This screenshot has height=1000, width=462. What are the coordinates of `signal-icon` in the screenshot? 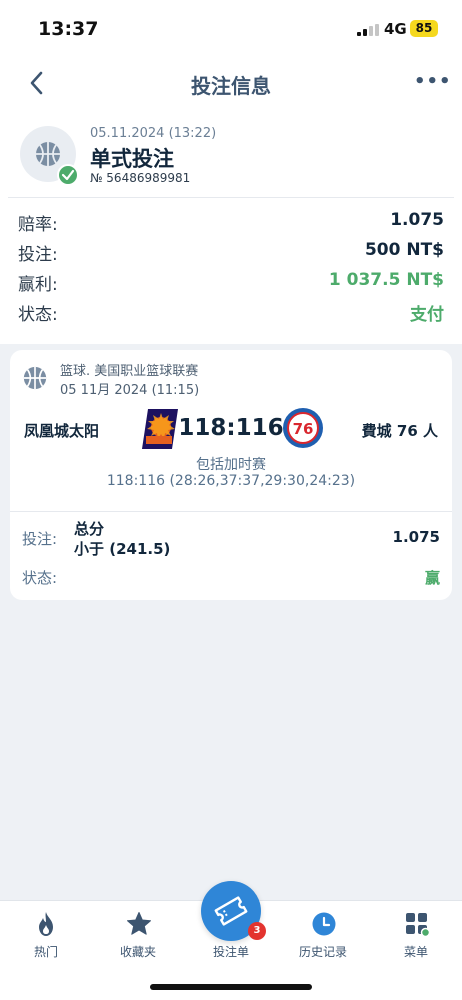 It's located at (368, 30).